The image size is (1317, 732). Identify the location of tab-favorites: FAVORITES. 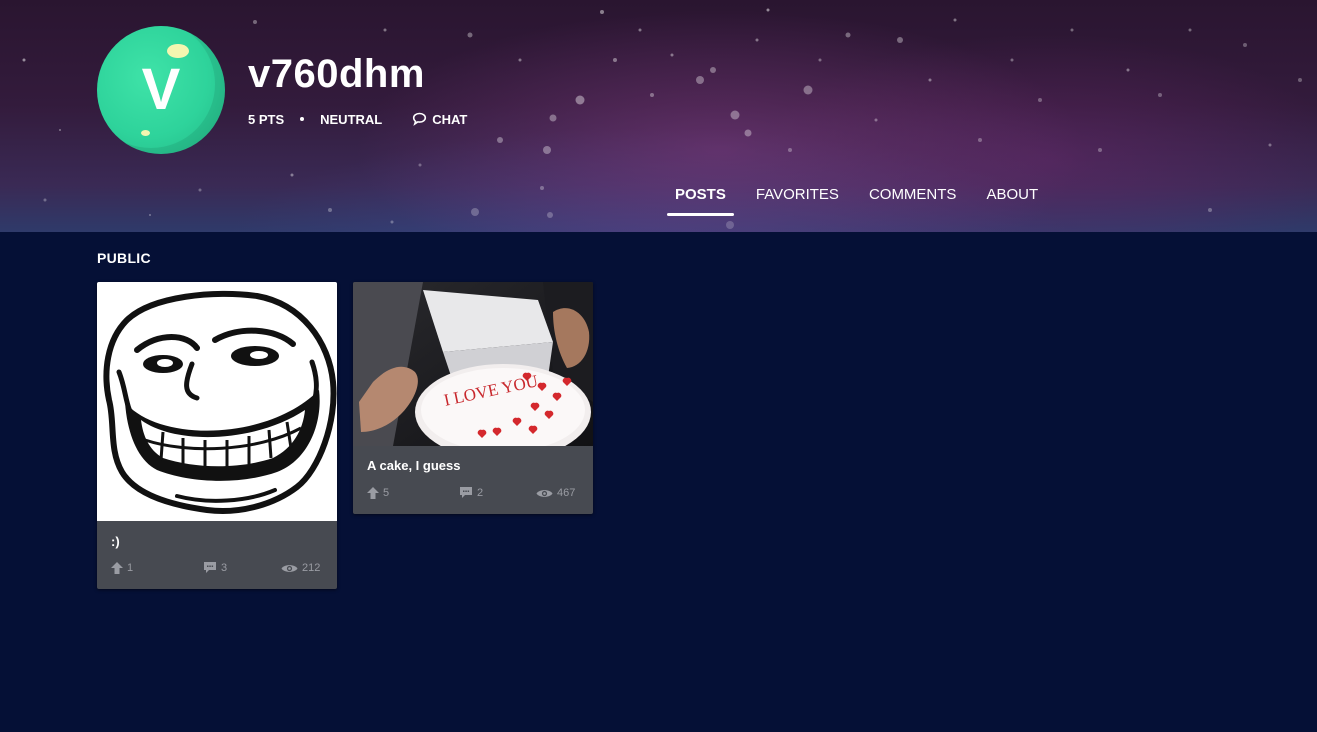
(797, 200).